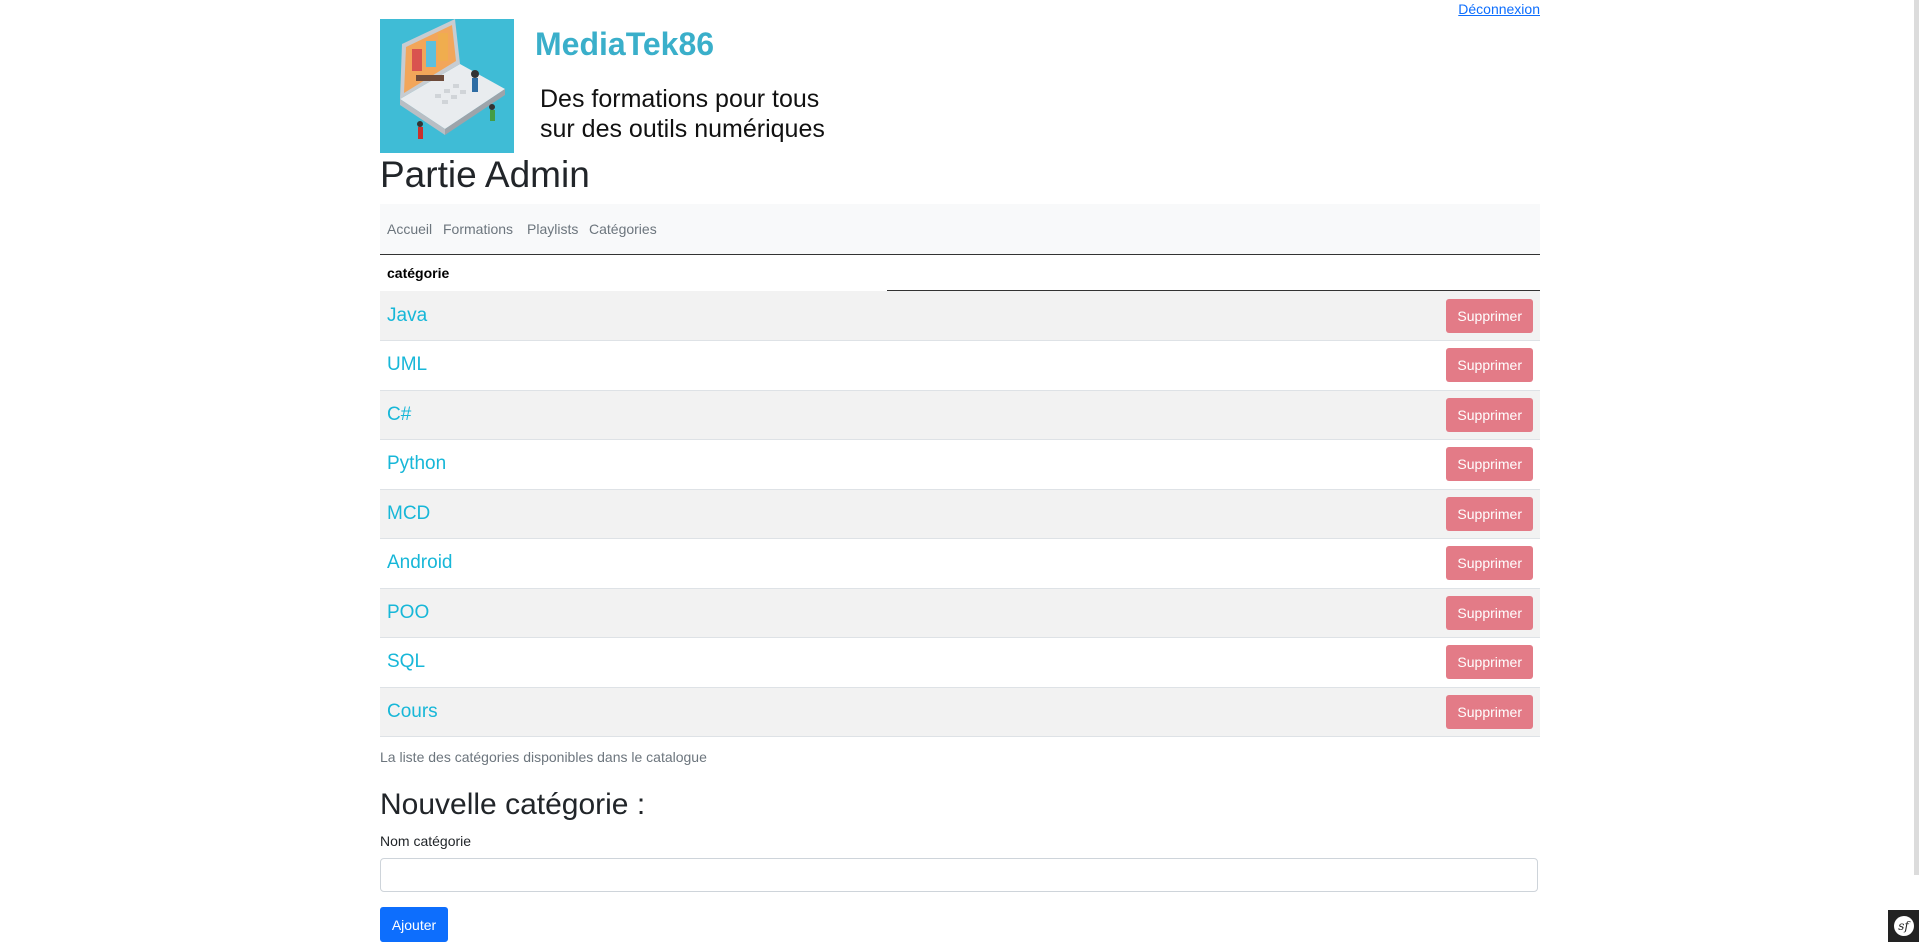  Describe the element at coordinates (478, 229) in the screenshot. I see `nav-item-formations: Formations` at that location.